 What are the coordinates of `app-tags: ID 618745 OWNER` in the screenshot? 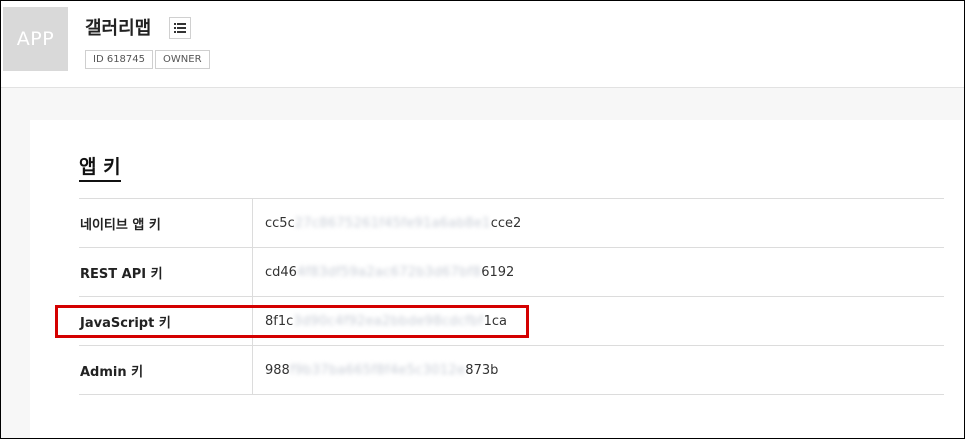 It's located at (147, 59).